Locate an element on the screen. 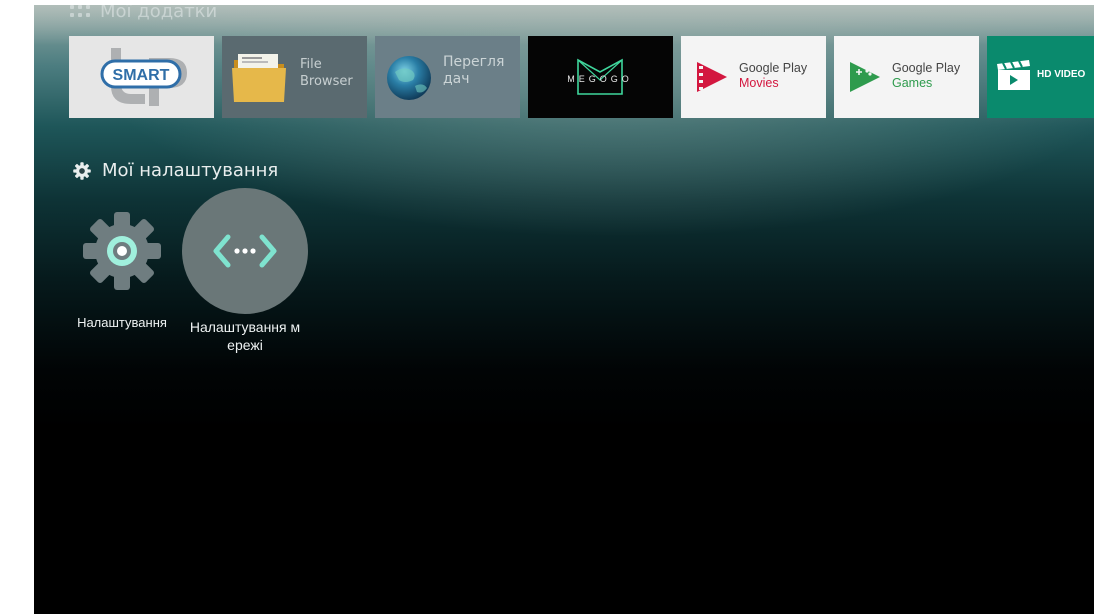 This screenshot has height=614, width=1094. viewer-label-line2: дач is located at coordinates (456, 79).